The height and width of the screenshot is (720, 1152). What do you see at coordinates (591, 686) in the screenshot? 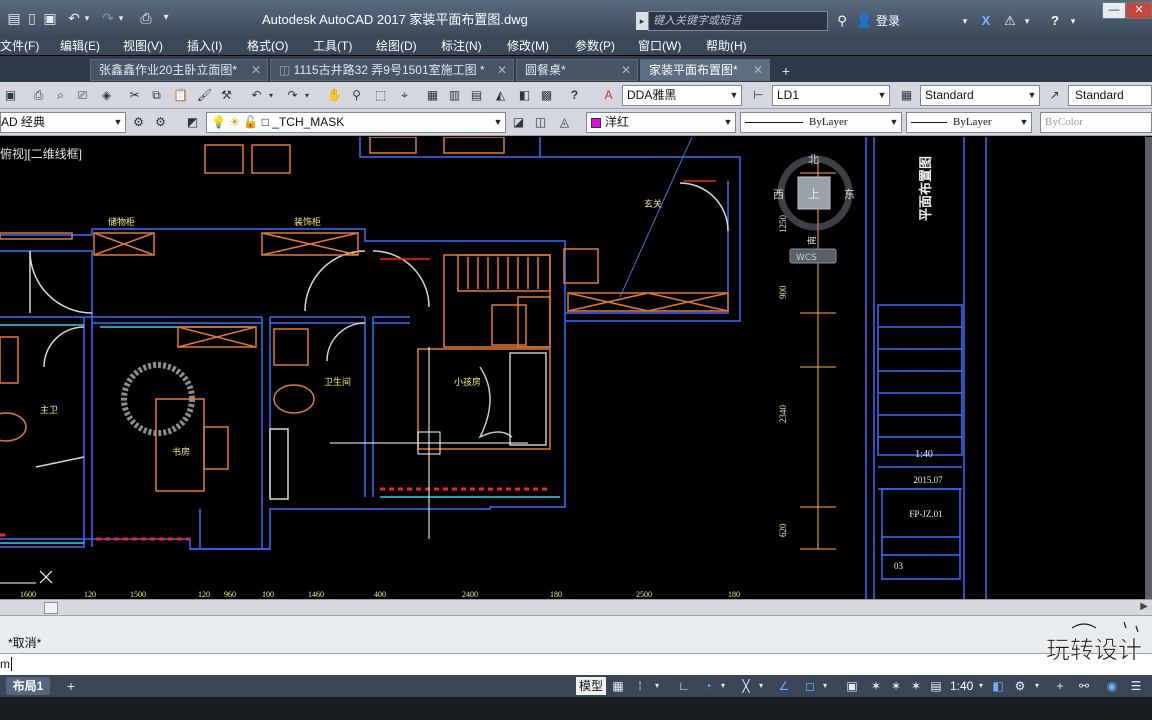
I see `model-space-button: 模型` at bounding box center [591, 686].